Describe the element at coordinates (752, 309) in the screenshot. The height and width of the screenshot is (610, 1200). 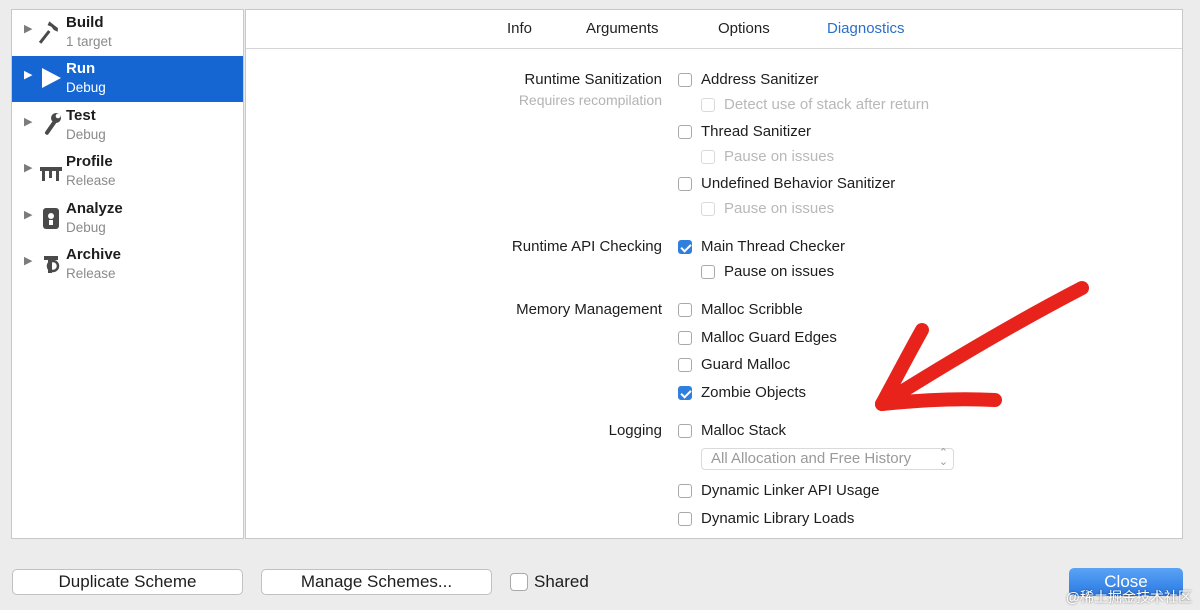
I see `checkbox-label: Malloc Scribble` at that location.